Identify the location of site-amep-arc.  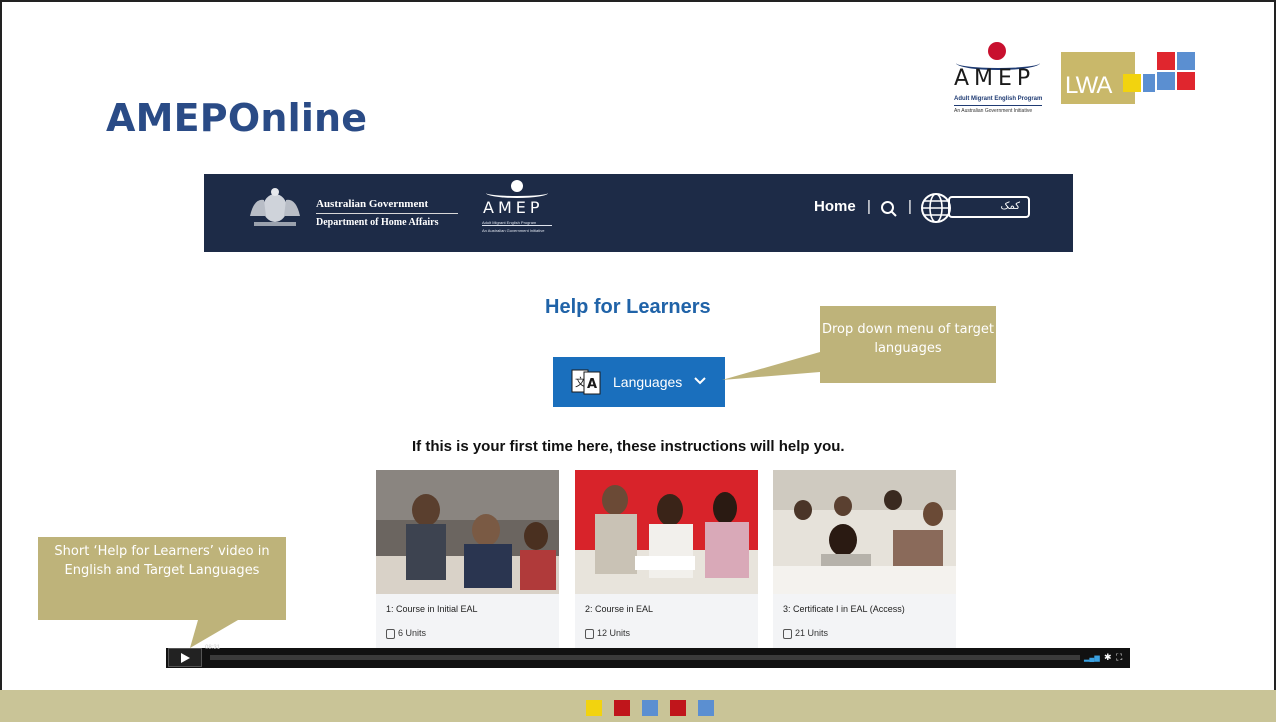
(517, 193).